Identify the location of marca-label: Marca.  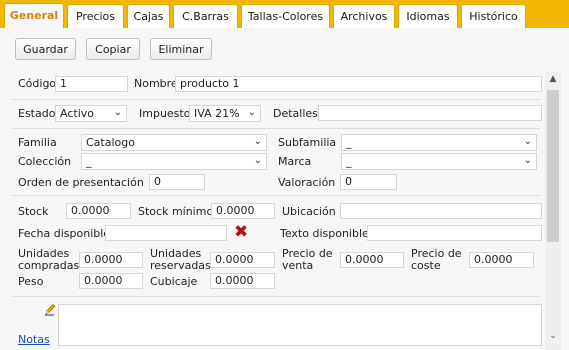
(295, 161).